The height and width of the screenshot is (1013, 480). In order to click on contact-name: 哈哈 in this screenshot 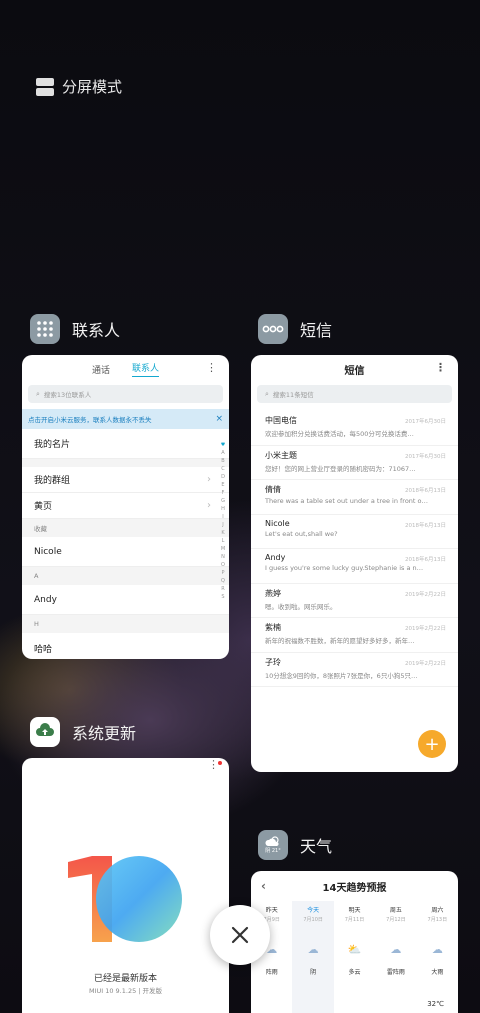, I will do `click(43, 649)`.